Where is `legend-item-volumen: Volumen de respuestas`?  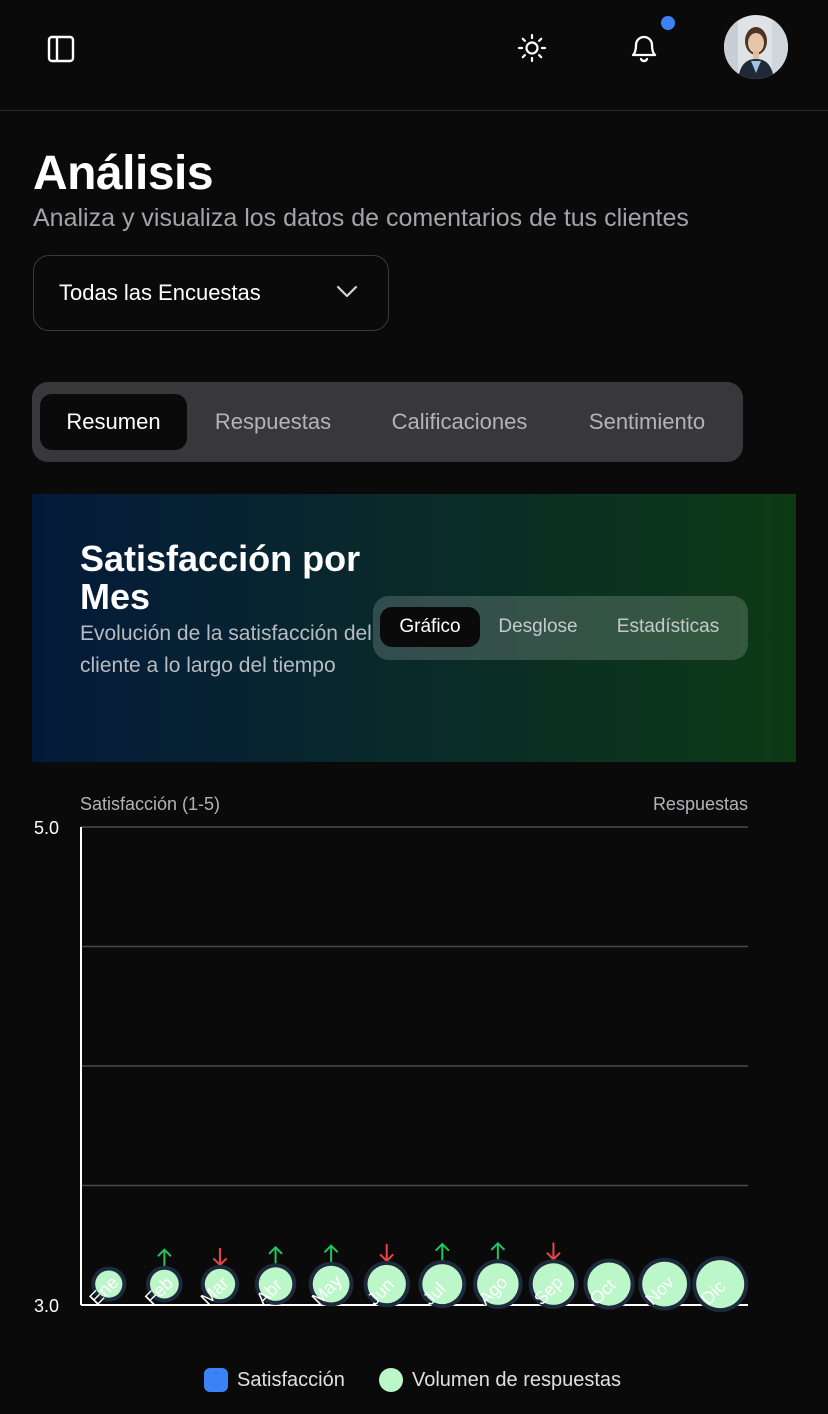 legend-item-volumen: Volumen de respuestas is located at coordinates (500, 1380).